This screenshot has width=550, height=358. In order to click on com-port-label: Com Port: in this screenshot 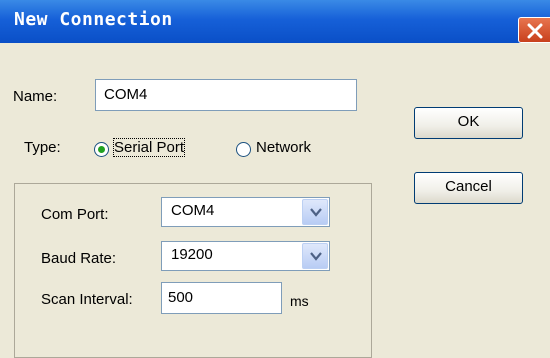, I will do `click(75, 214)`.